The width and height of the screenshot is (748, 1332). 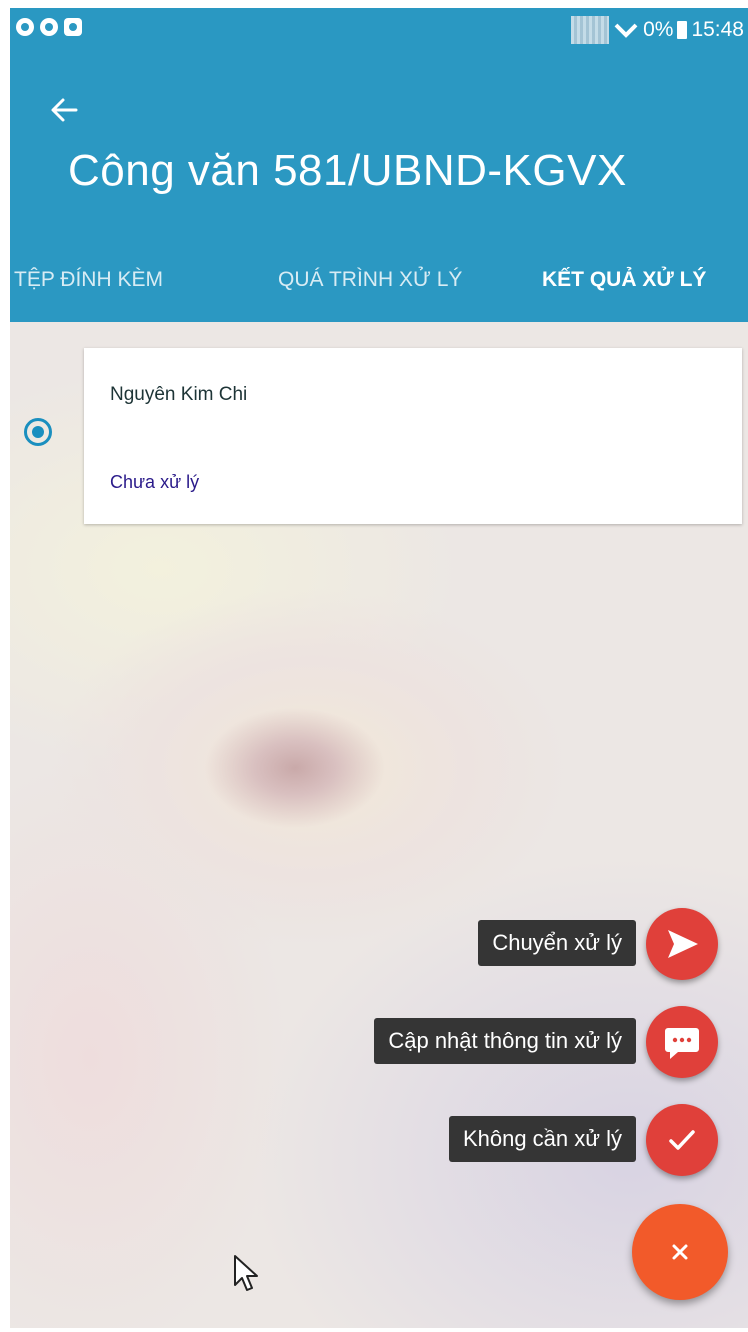 I want to click on mouse-cursor-icon, so click(x=246, y=1273).